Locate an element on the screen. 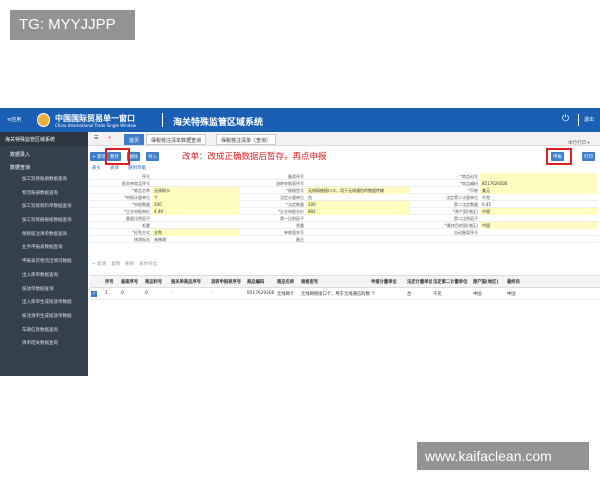 The height and width of the screenshot is (480, 600). form-row: 毛重 净重 *最终目的国(地区) 中国 is located at coordinates (344, 225).